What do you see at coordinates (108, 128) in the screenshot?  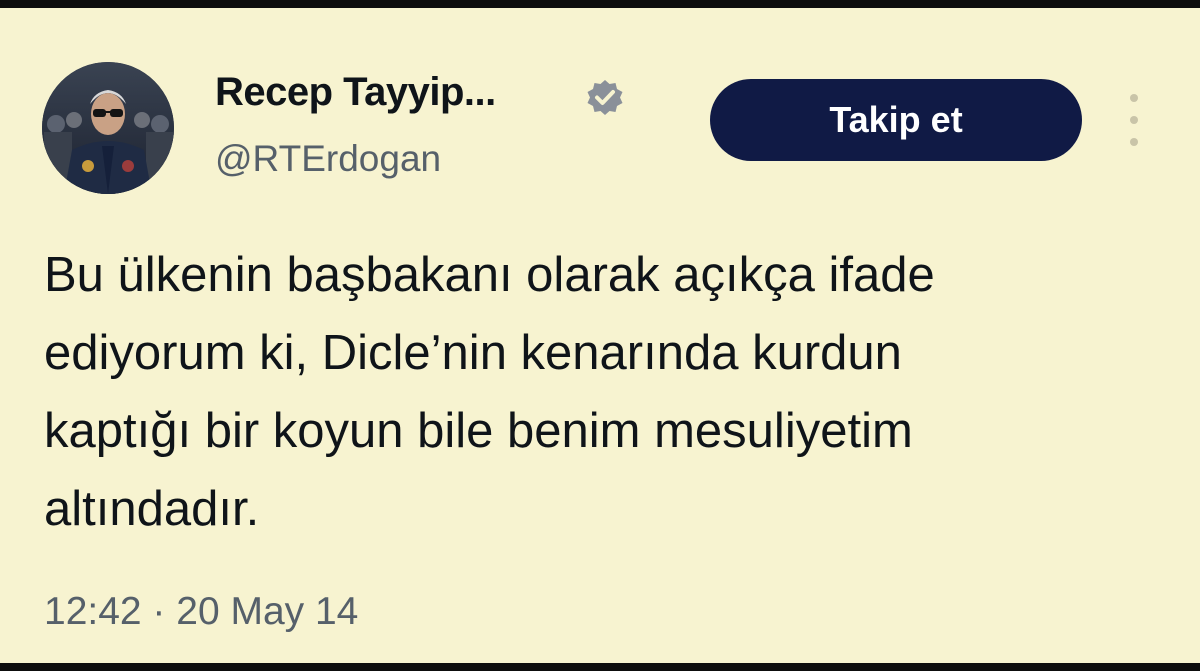 I see `avatar` at bounding box center [108, 128].